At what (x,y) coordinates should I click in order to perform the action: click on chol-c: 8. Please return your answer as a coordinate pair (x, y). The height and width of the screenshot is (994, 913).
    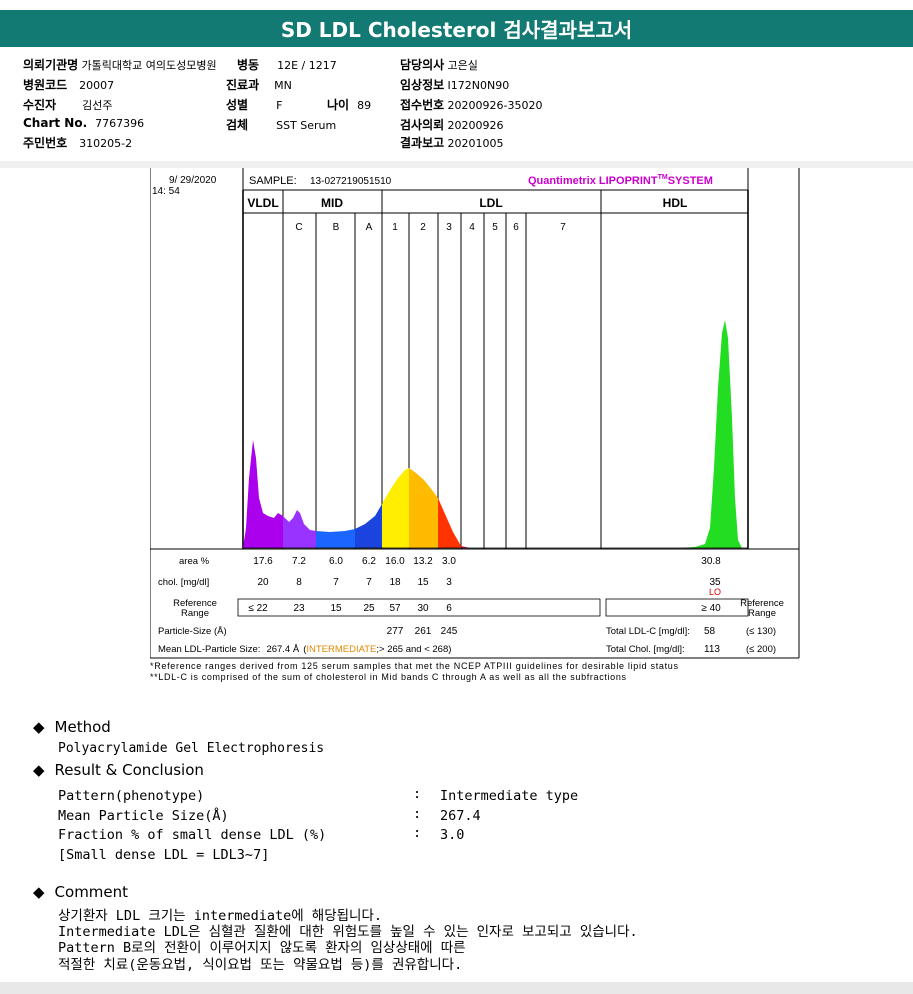
    Looking at the image, I should click on (299, 582).